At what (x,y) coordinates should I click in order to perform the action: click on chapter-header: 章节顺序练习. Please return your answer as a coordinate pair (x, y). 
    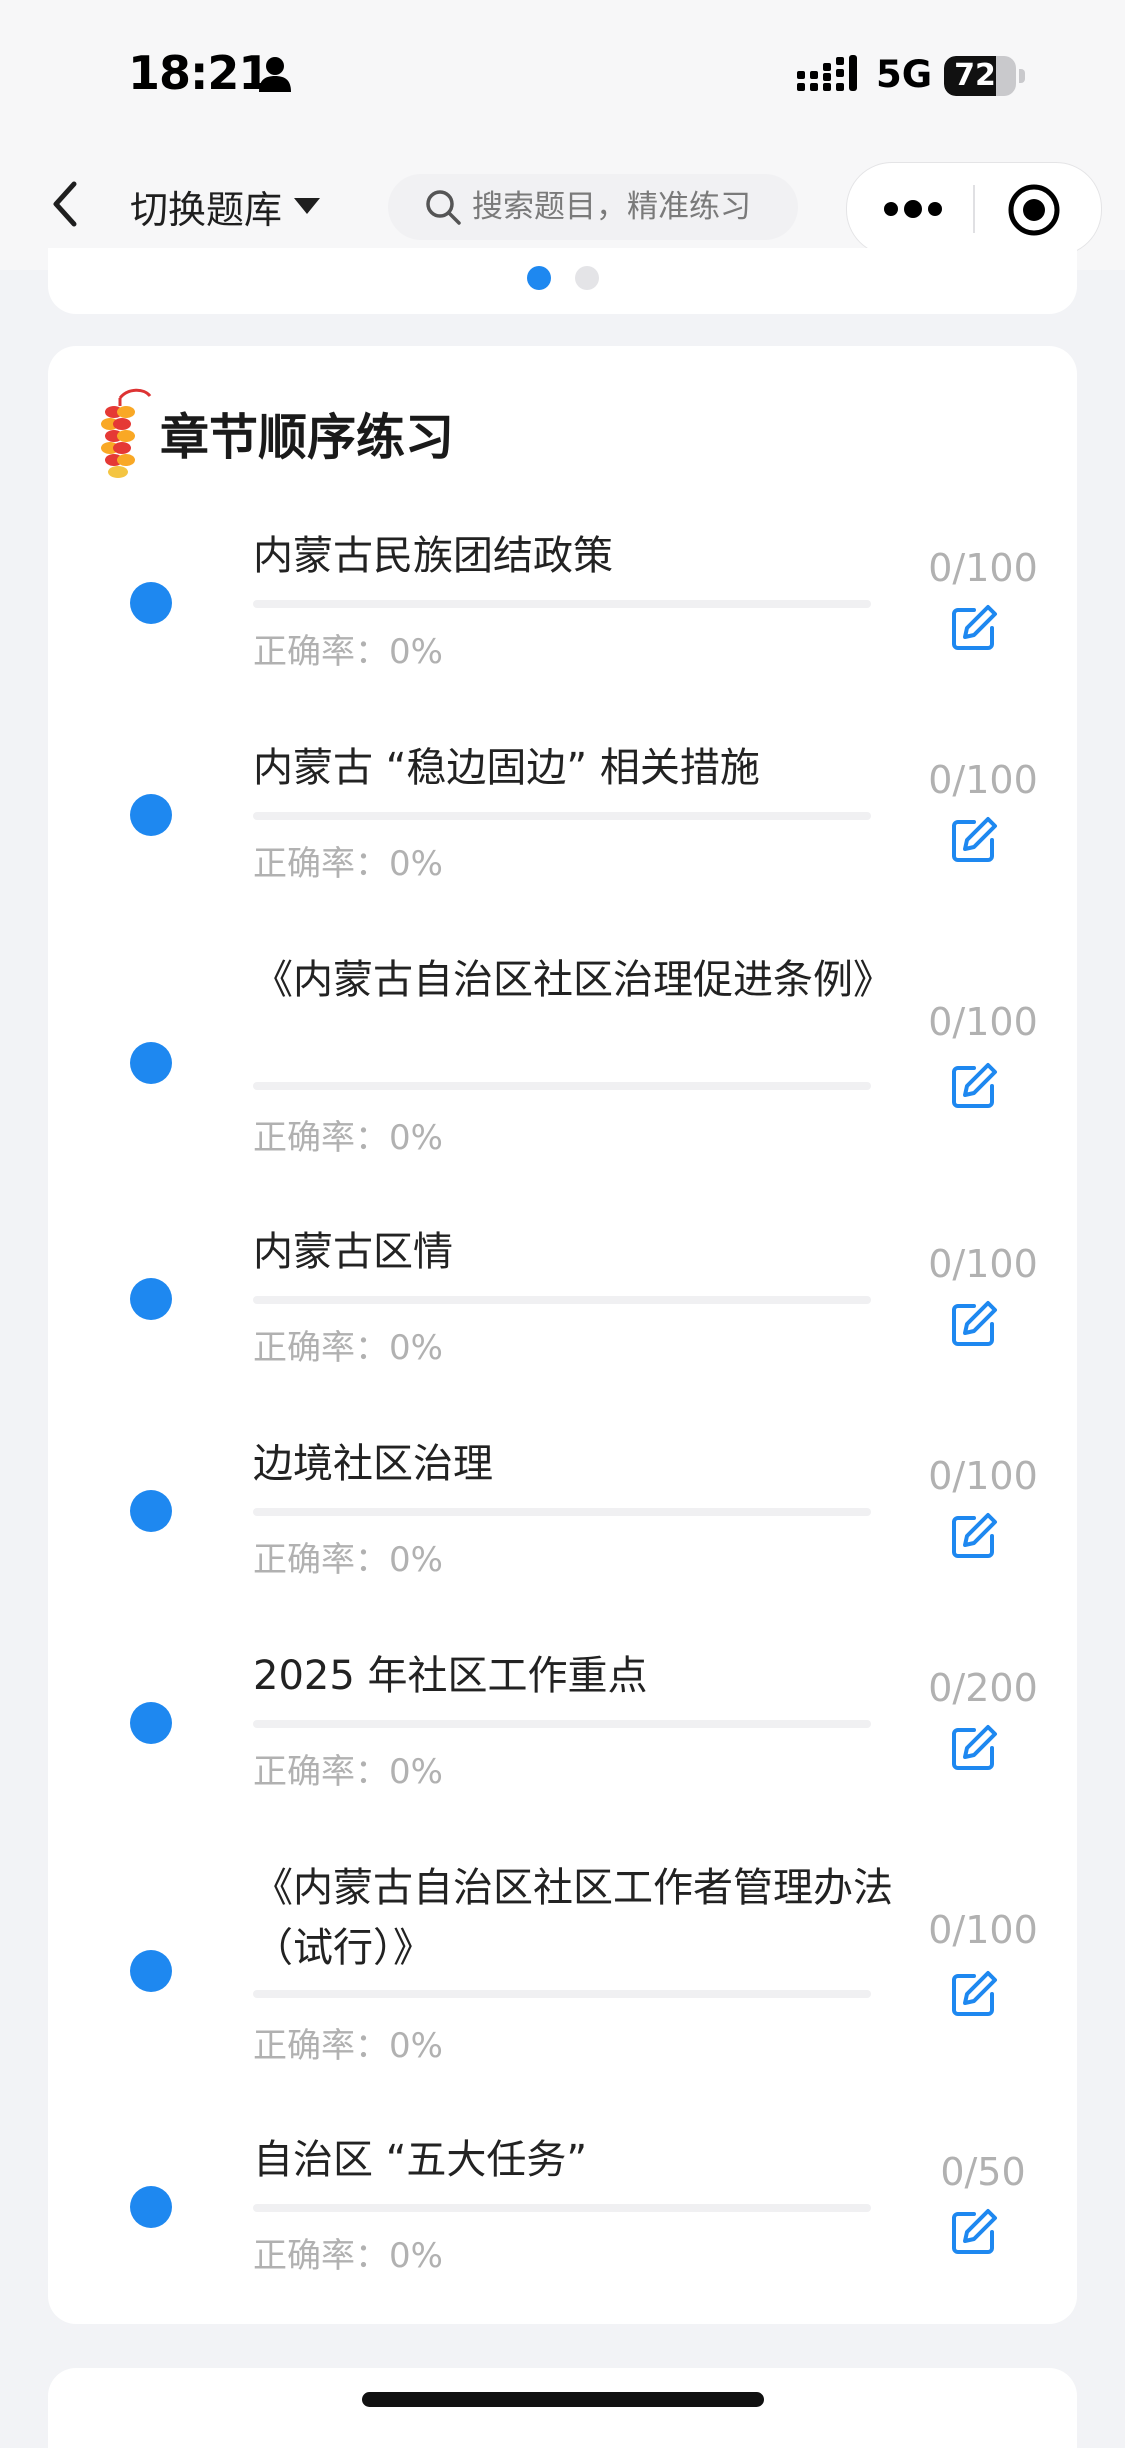
    Looking at the image, I should click on (273, 433).